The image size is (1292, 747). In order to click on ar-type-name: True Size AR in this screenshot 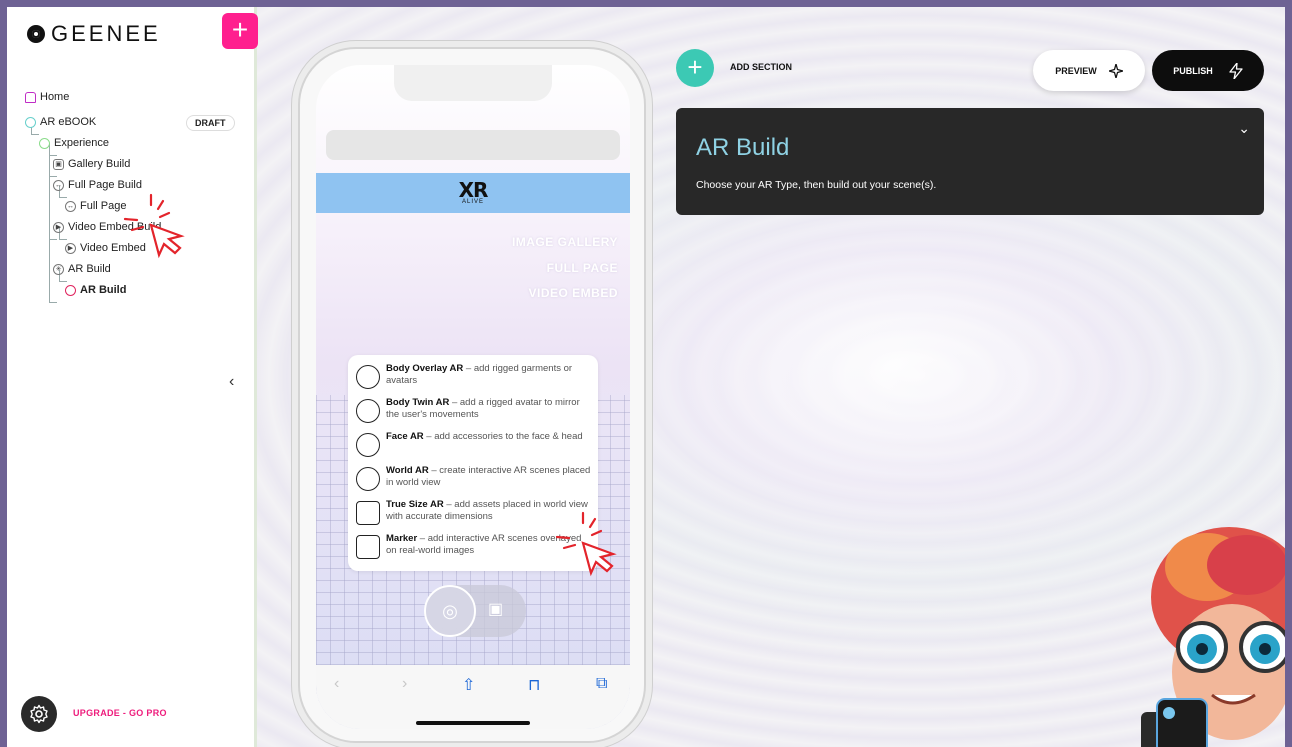, I will do `click(415, 504)`.